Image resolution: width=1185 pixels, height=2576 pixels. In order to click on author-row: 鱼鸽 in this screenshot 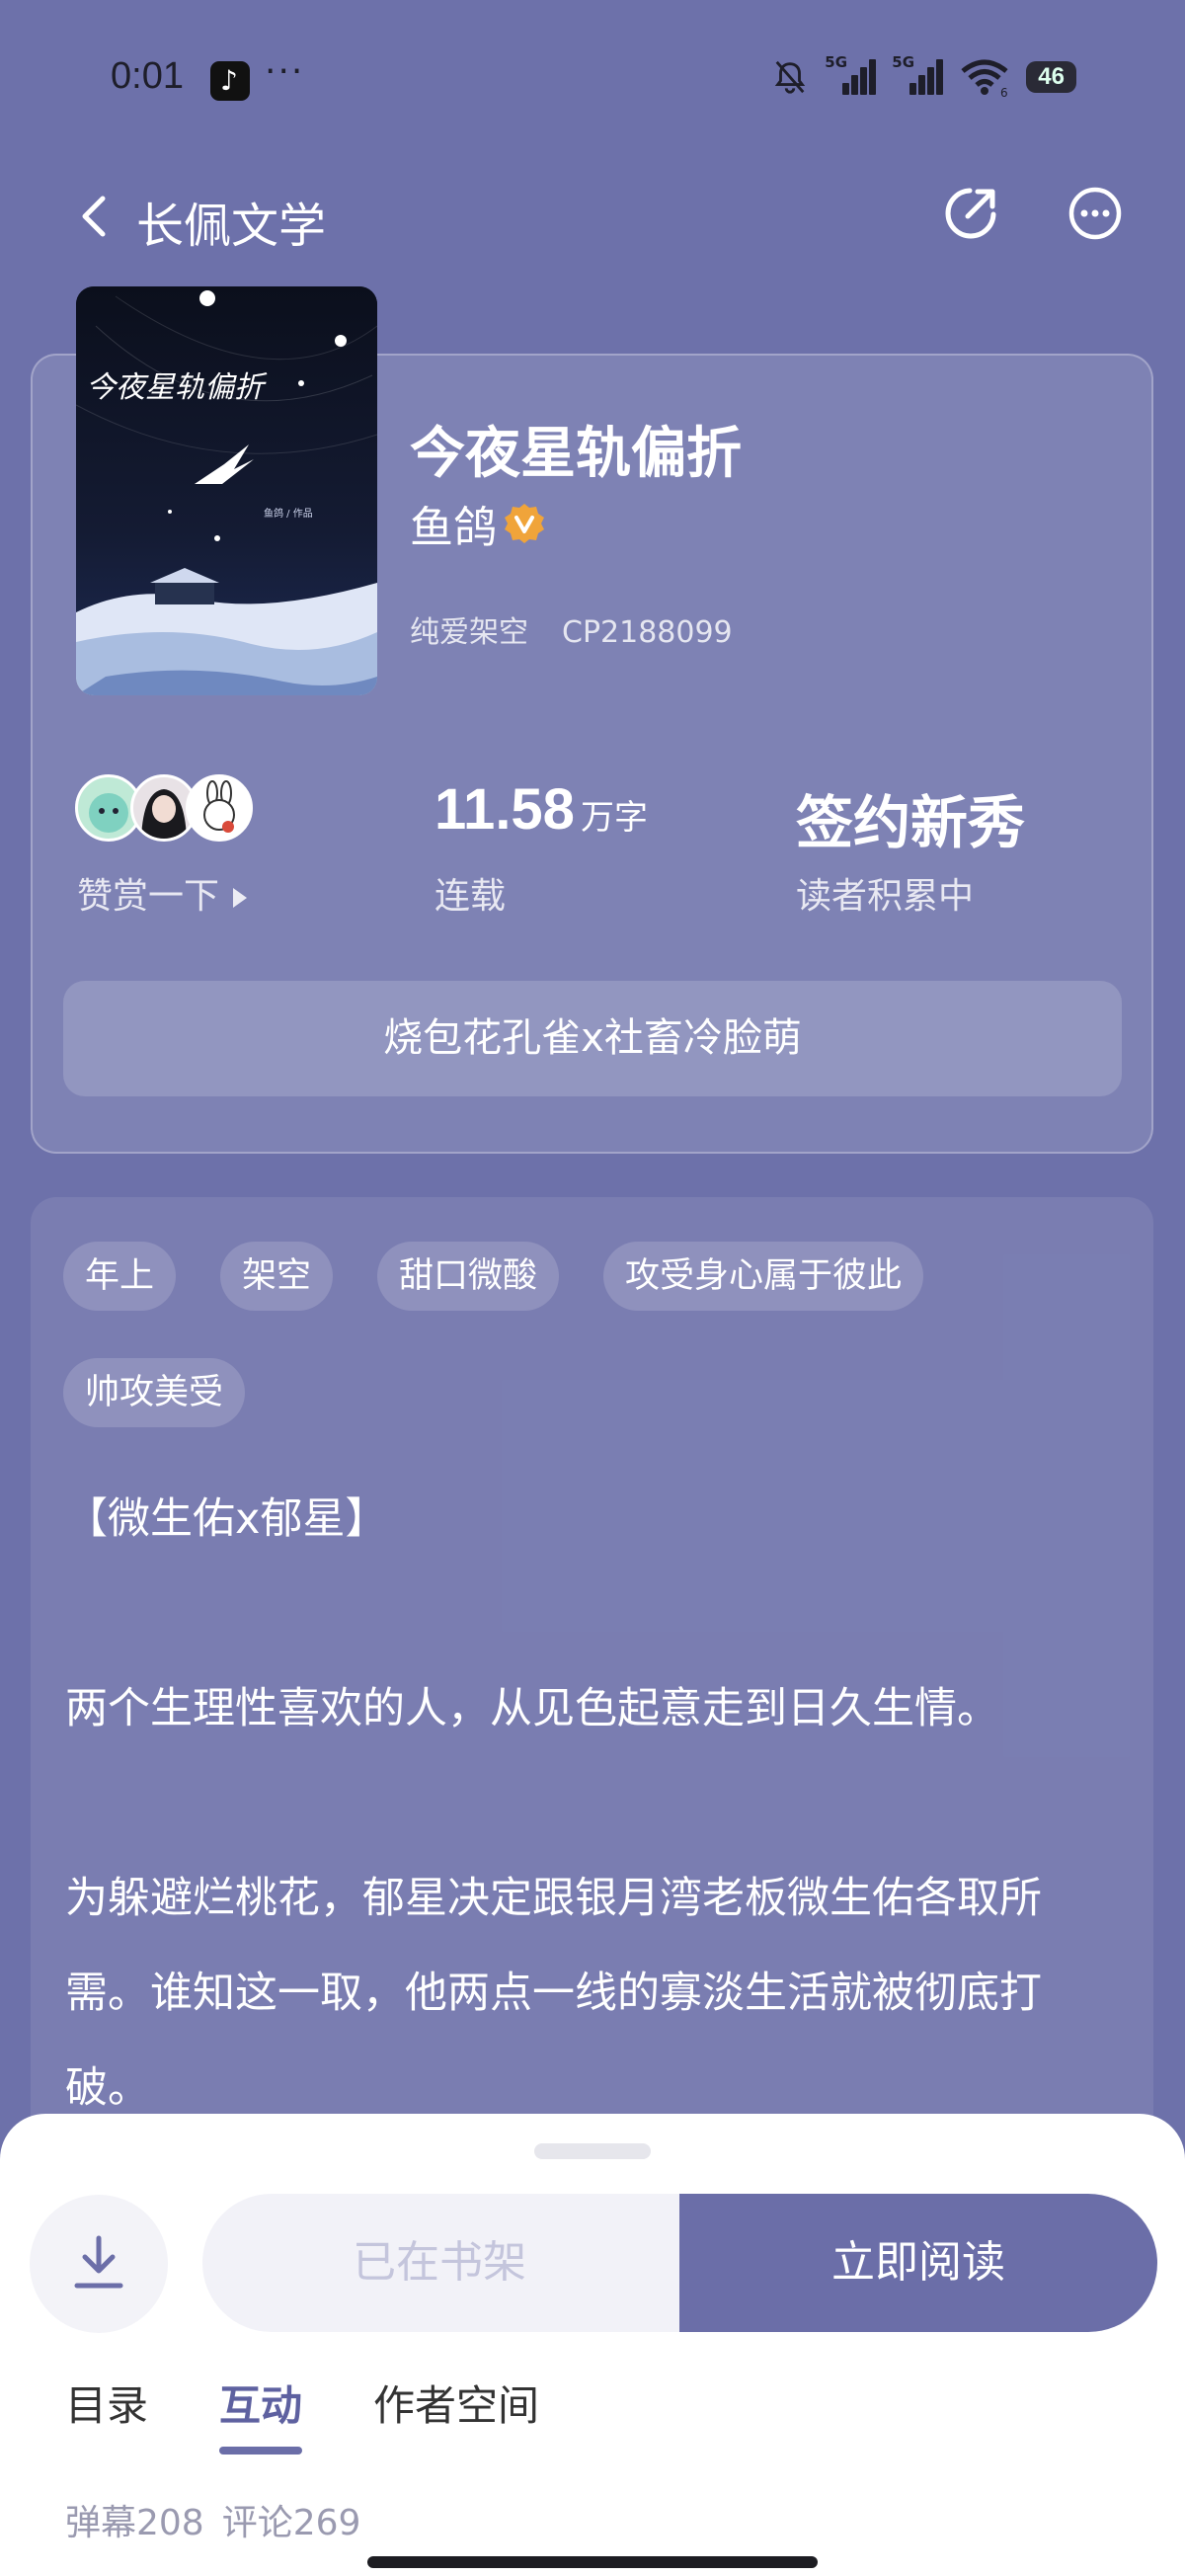, I will do `click(478, 523)`.